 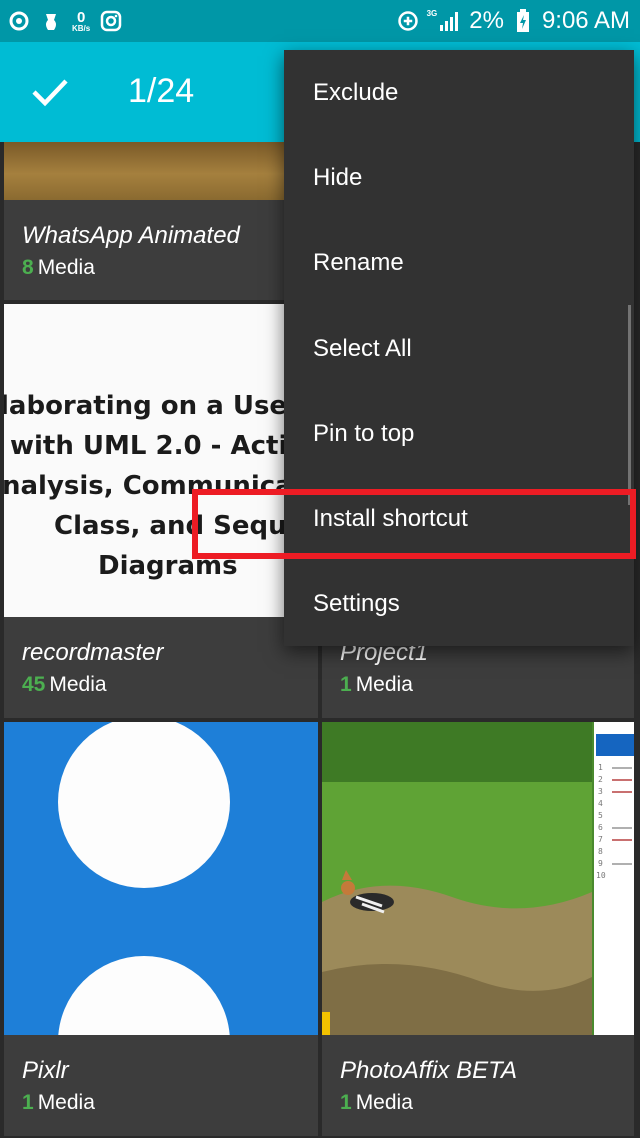 I want to click on menu-item-hide: Hide, so click(x=459, y=177).